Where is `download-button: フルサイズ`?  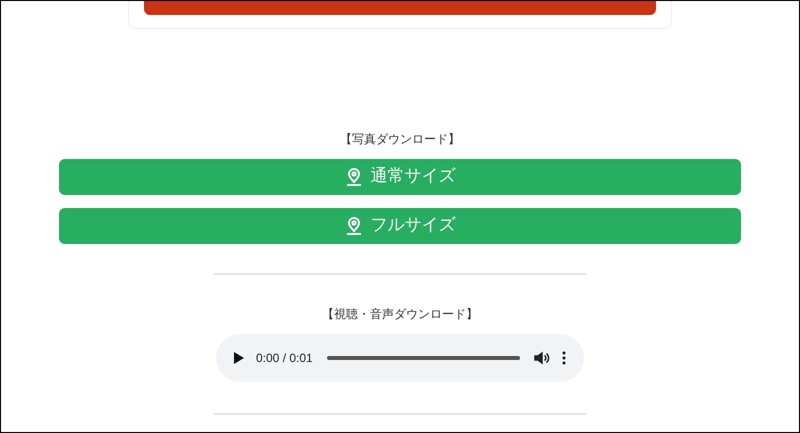
download-button: フルサイズ is located at coordinates (400, 226).